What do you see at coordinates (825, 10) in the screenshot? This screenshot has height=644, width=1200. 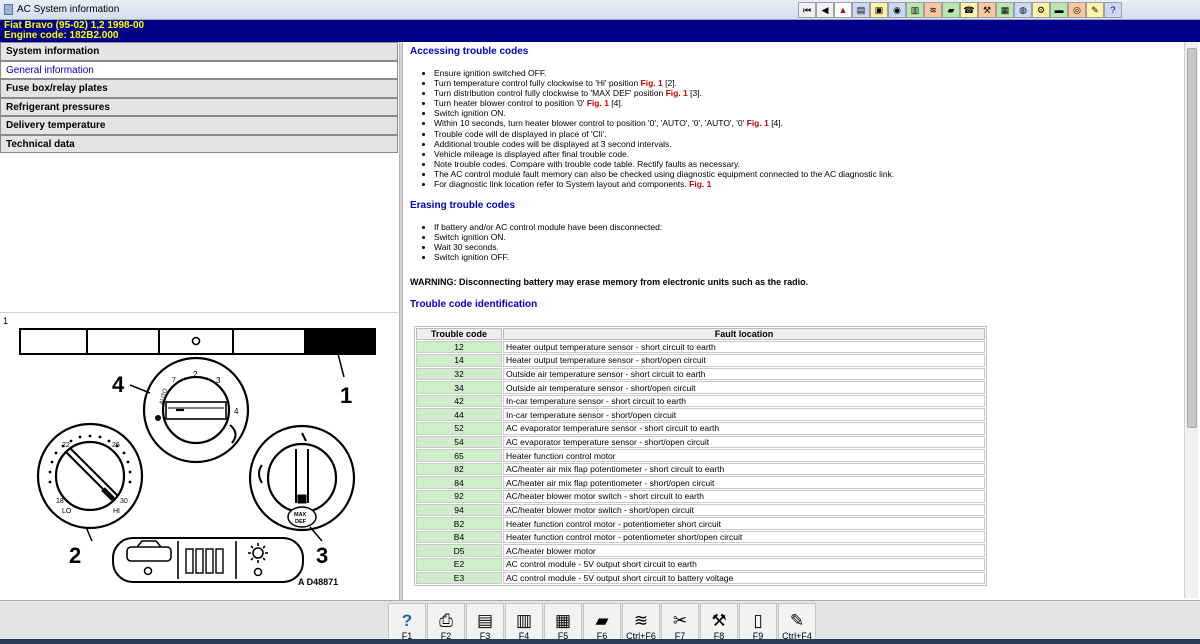 I see `back-icon: ◀` at bounding box center [825, 10].